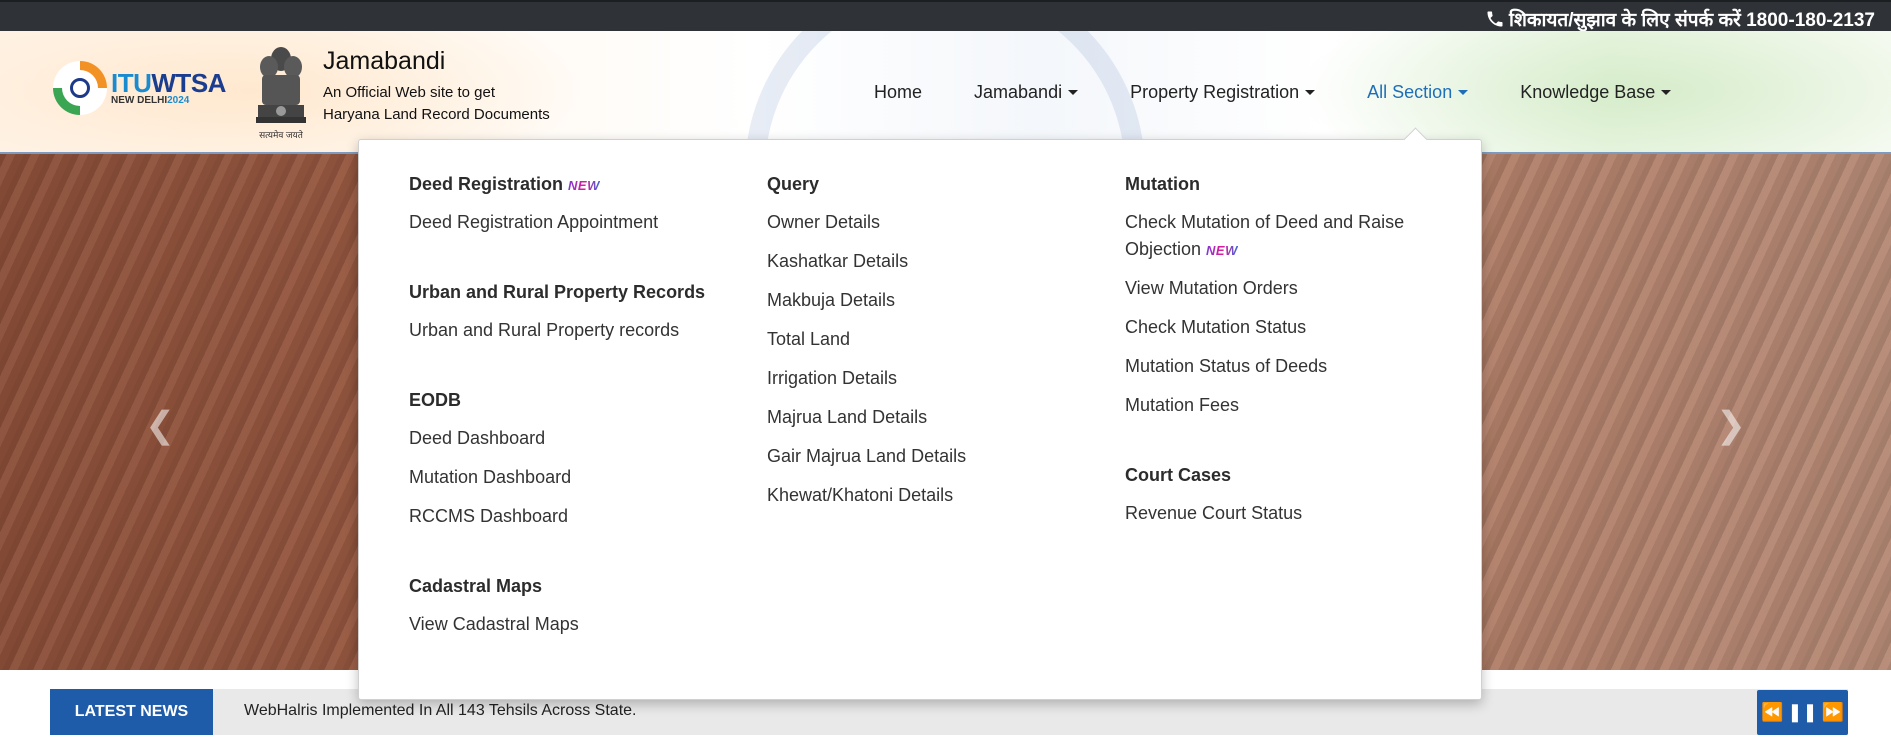 This screenshot has height=742, width=1891. I want to click on nav-knowledge-base: Knowledge Base, so click(1596, 92).